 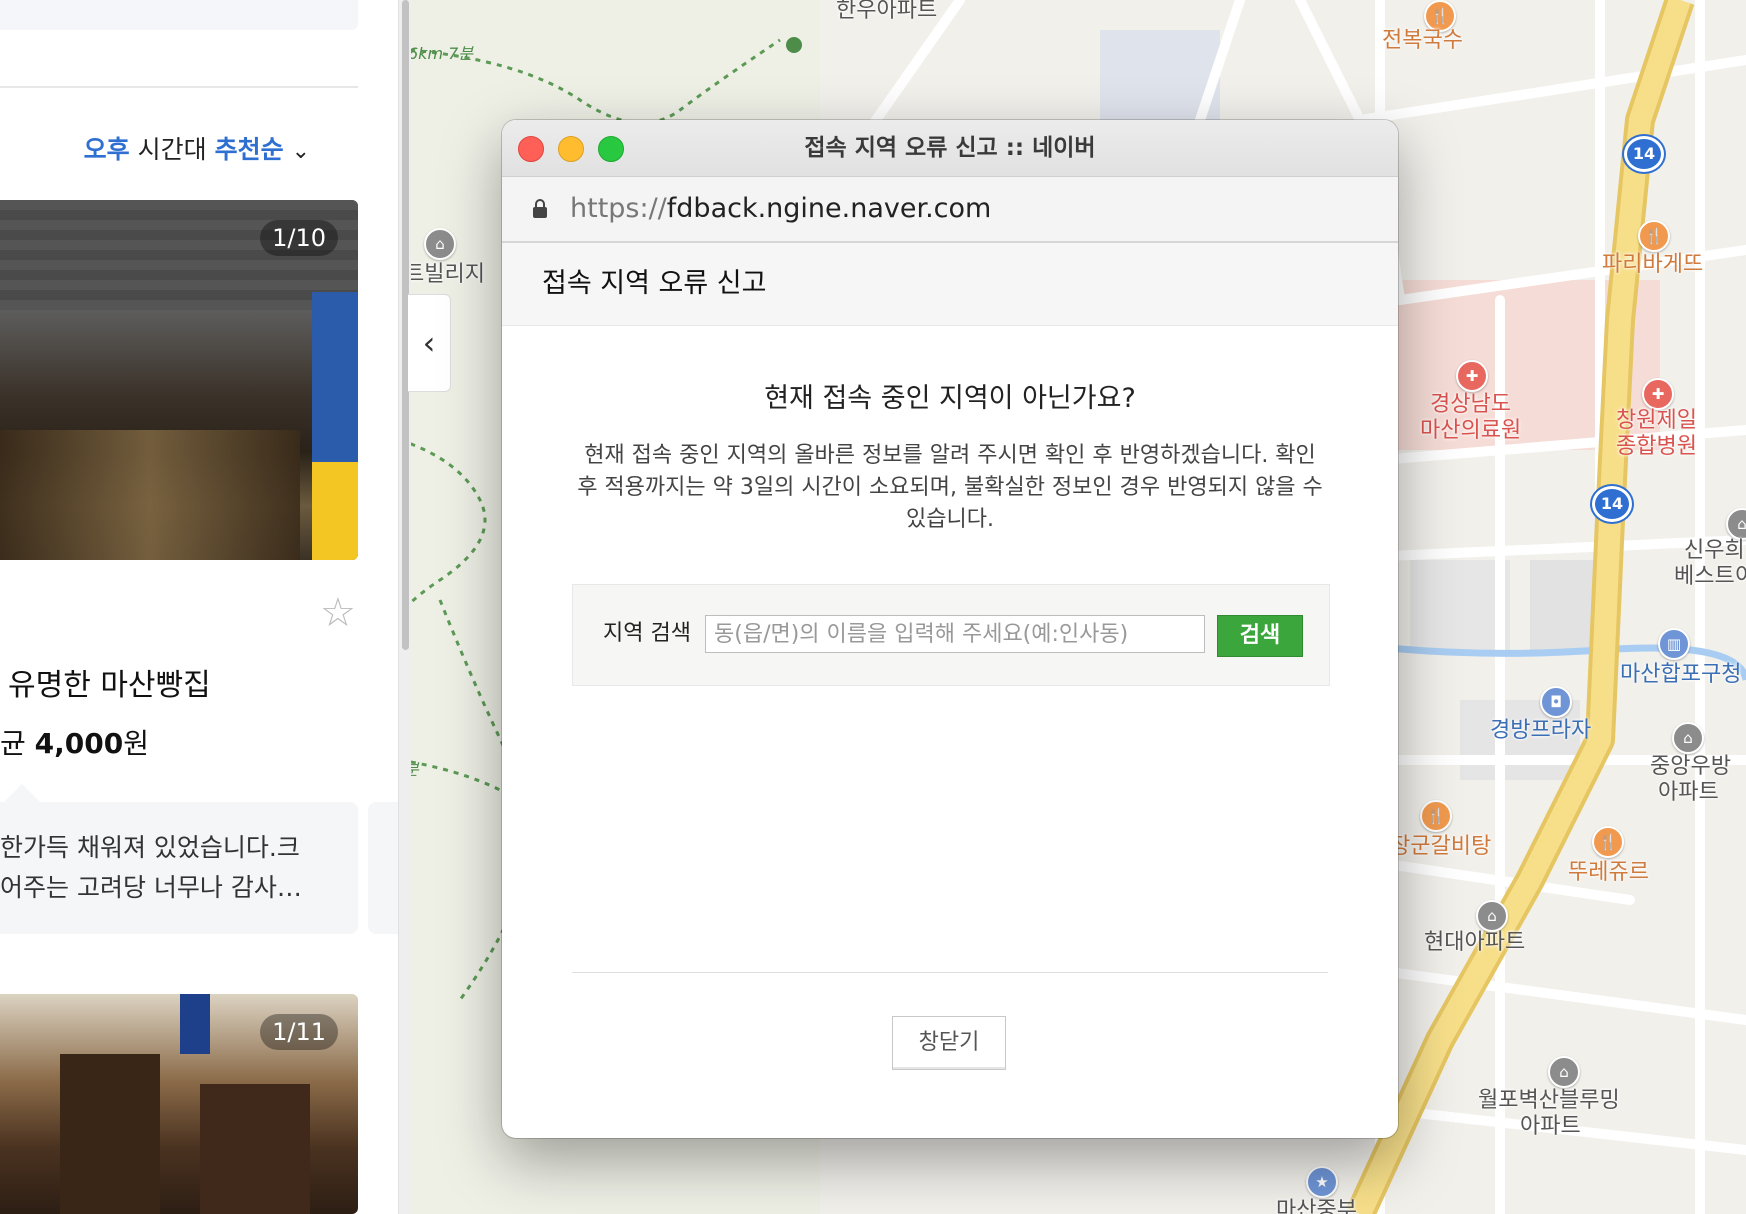 I want to click on region-search-panel: 지역 검색 검색, so click(x=951, y=635).